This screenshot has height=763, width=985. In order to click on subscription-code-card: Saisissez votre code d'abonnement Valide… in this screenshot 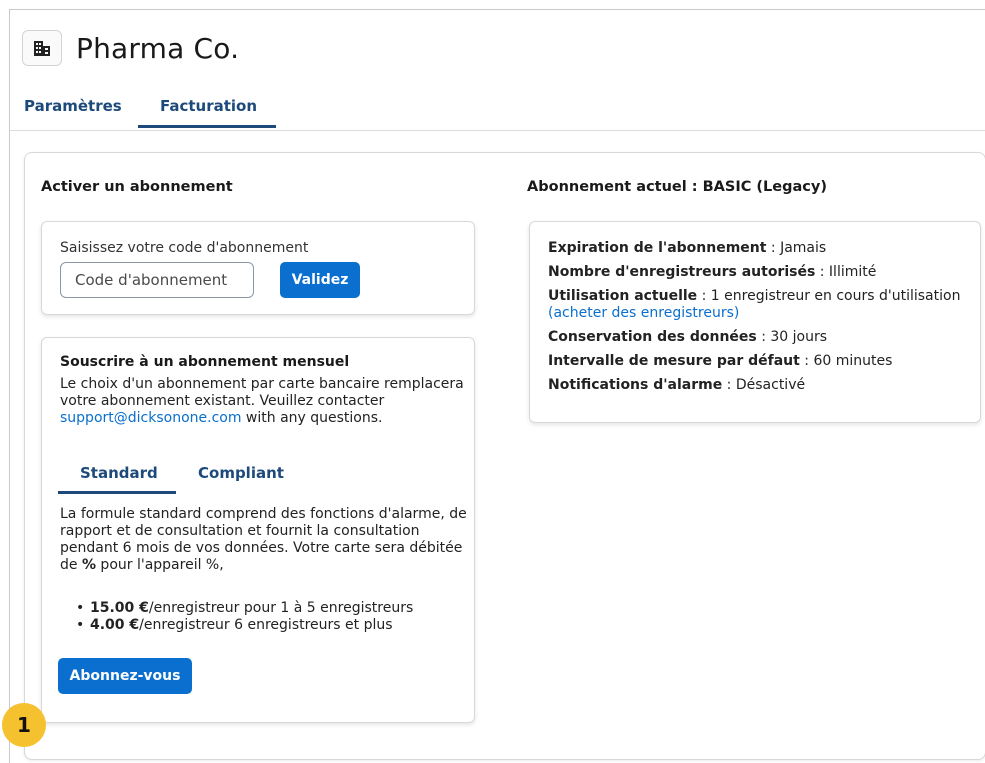, I will do `click(258, 268)`.